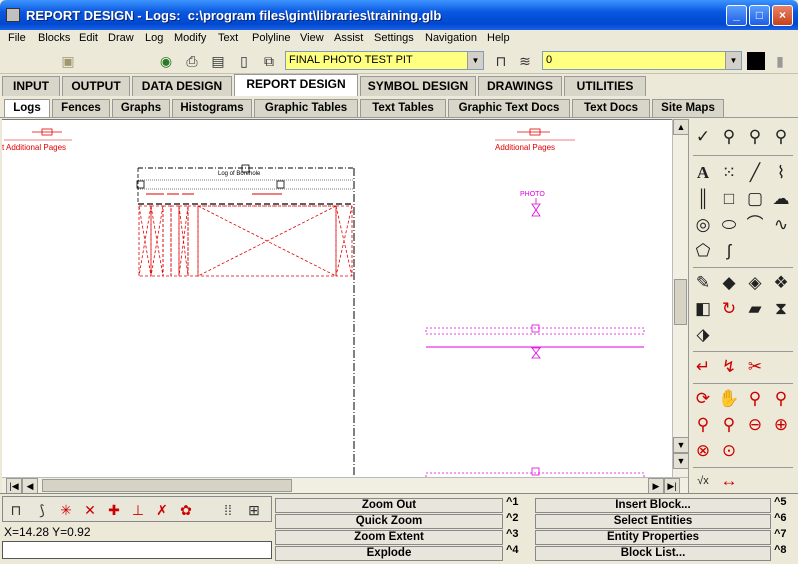 The image size is (798, 564). What do you see at coordinates (756, 61) in the screenshot?
I see `color-swatch-icon` at bounding box center [756, 61].